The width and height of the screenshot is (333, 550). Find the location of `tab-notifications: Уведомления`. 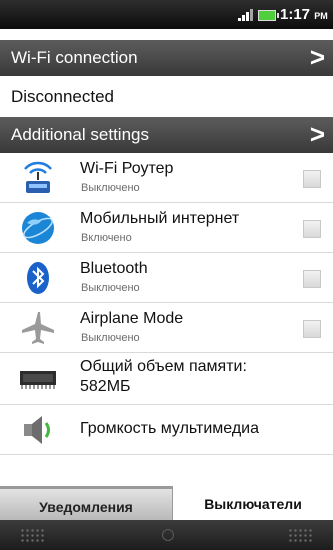

tab-notifications: Уведомления is located at coordinates (86, 503).